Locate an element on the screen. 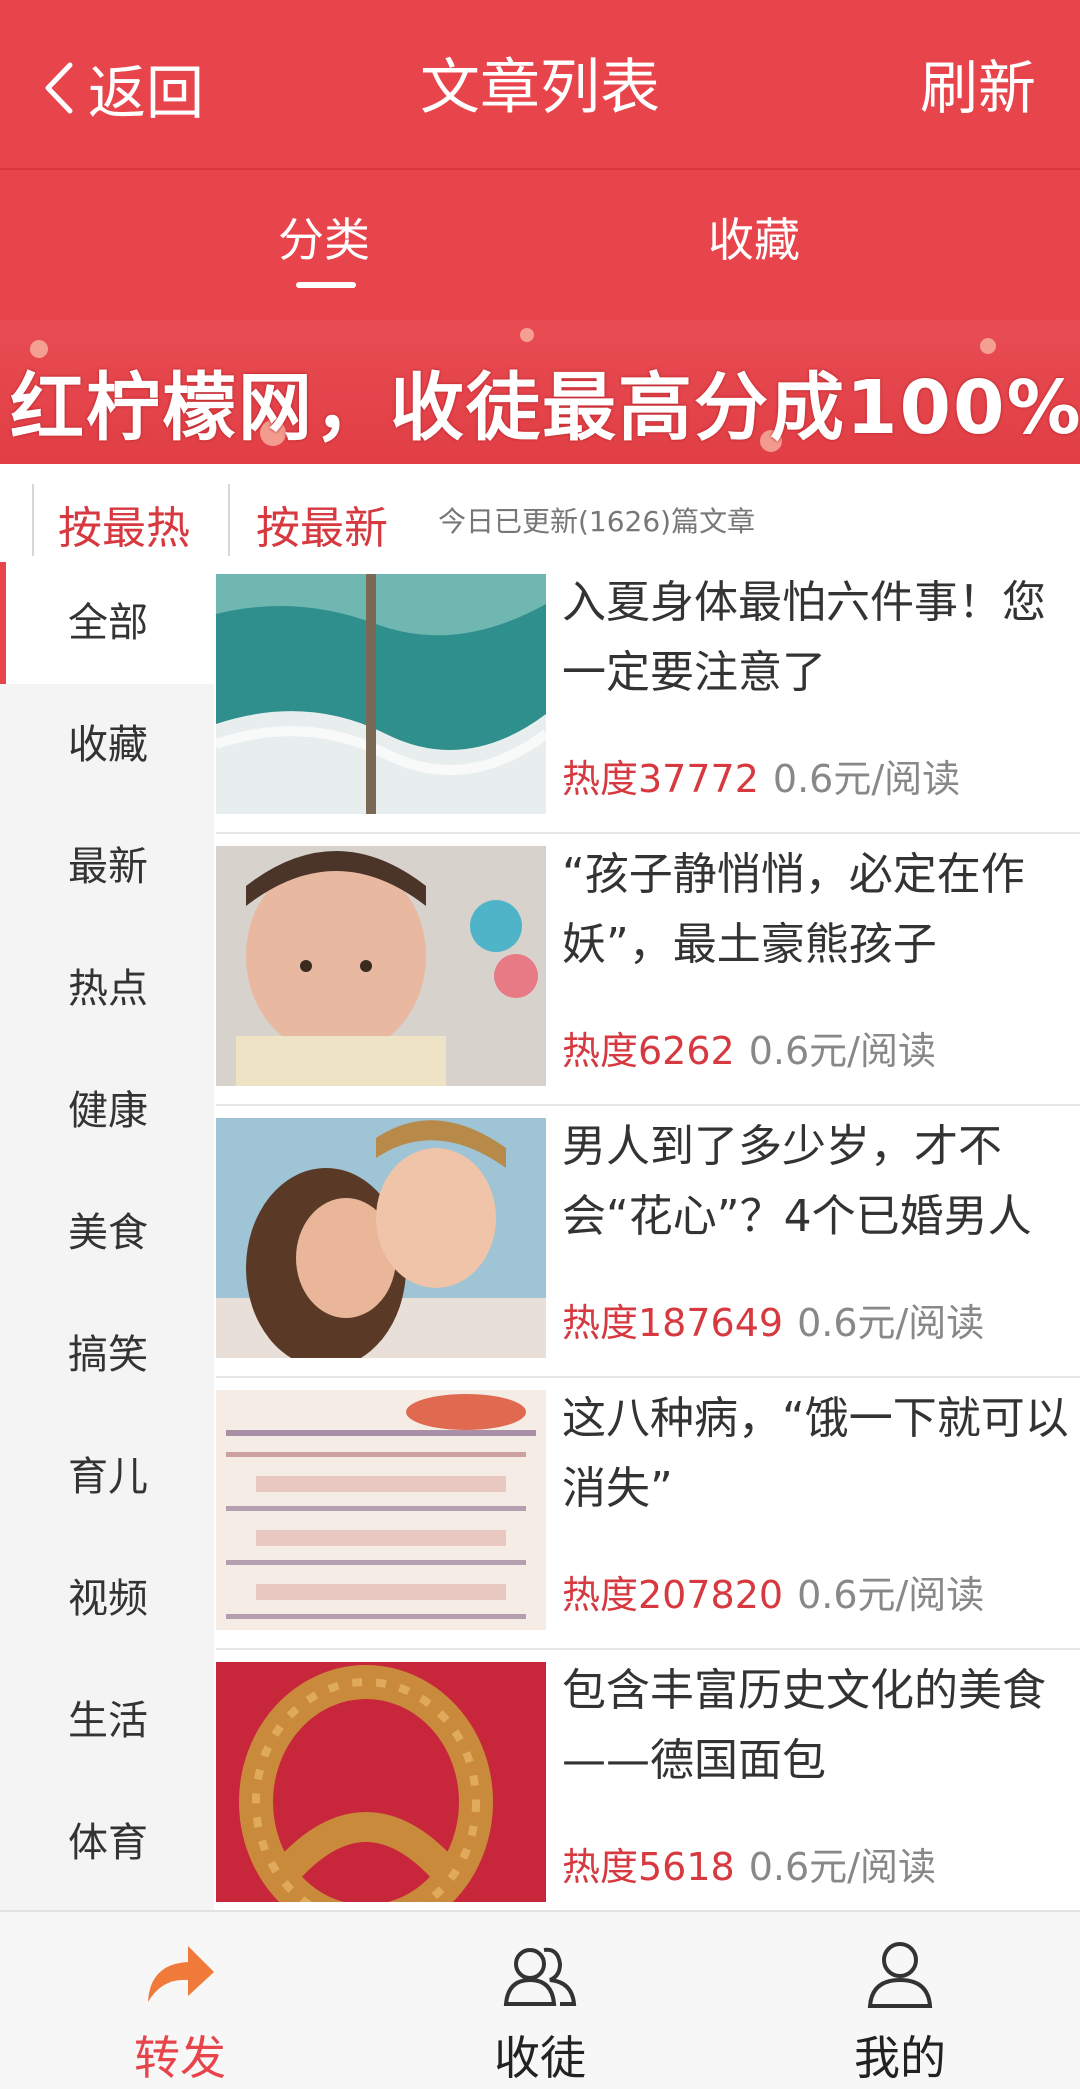 The height and width of the screenshot is (2089, 1080). sort-filter-row: 按最热 按最新 今日已更新(1626)篇文章 is located at coordinates (540, 513).